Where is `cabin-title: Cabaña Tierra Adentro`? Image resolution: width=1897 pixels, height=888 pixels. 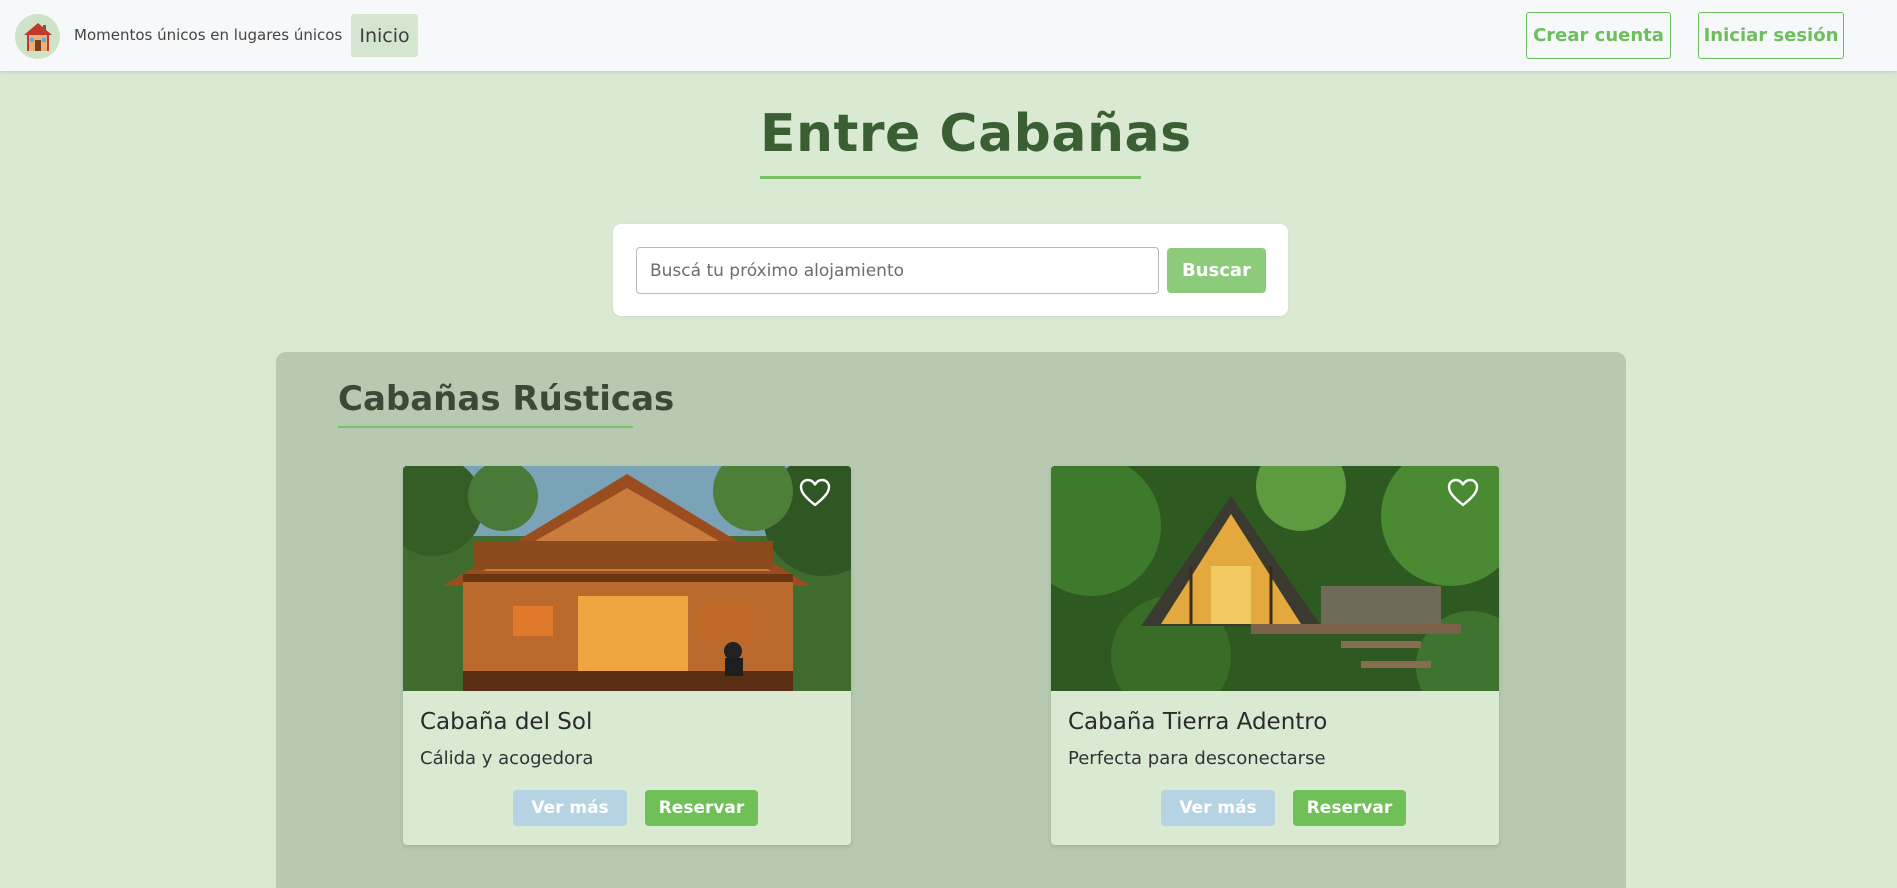 cabin-title: Cabaña Tierra Adentro is located at coordinates (1198, 722).